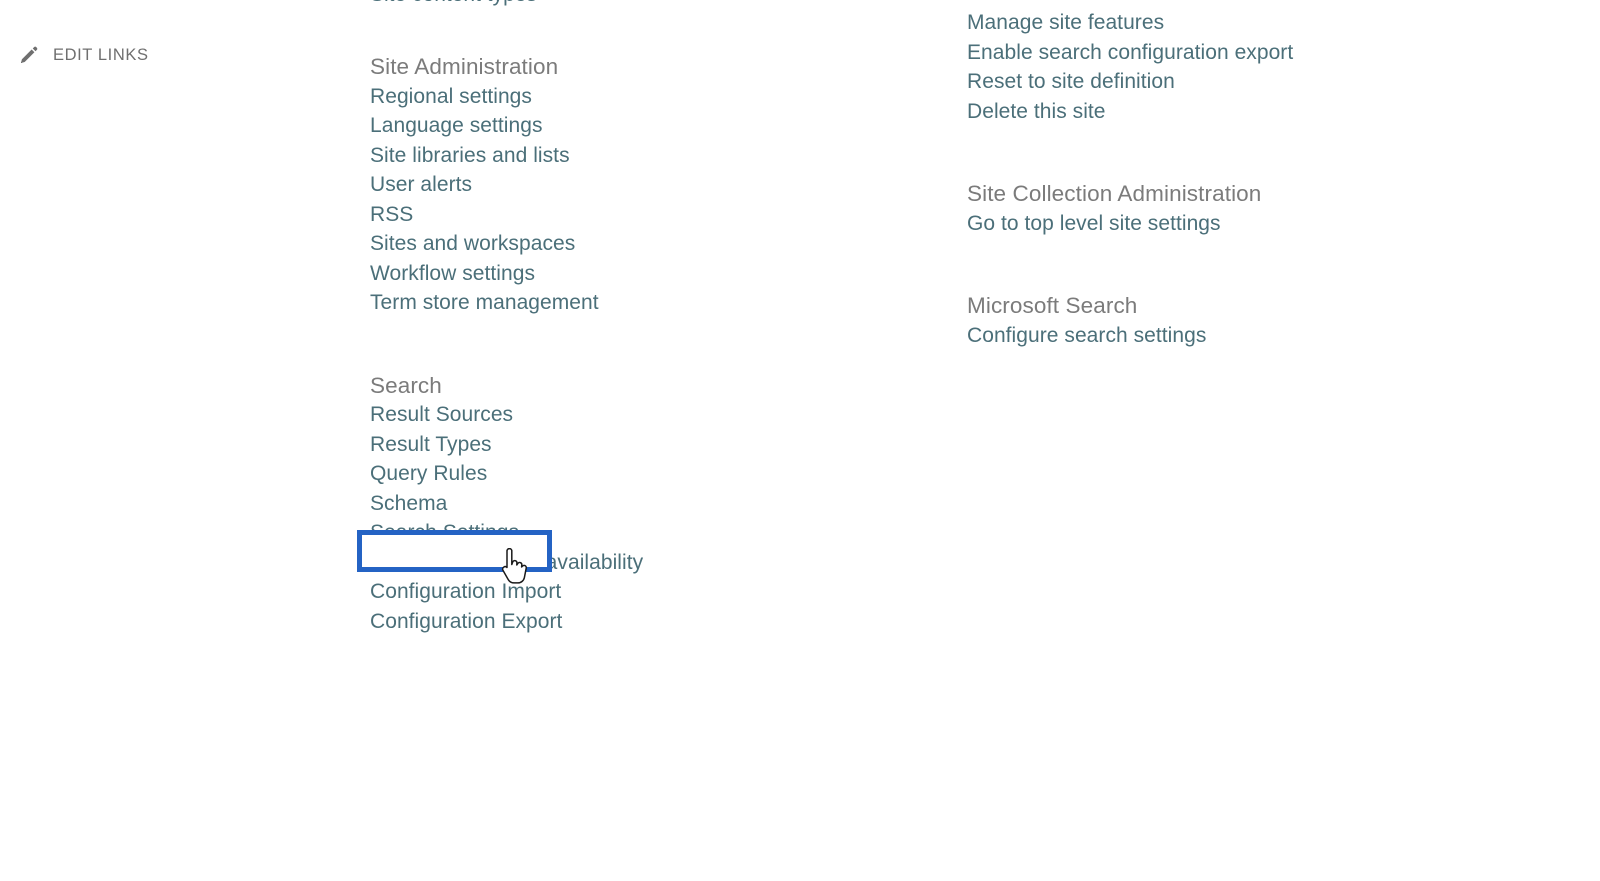 This screenshot has height=881, width=1600. What do you see at coordinates (506, 563) in the screenshot?
I see `link-search-and-offline-availability: Search and offline availability` at bounding box center [506, 563].